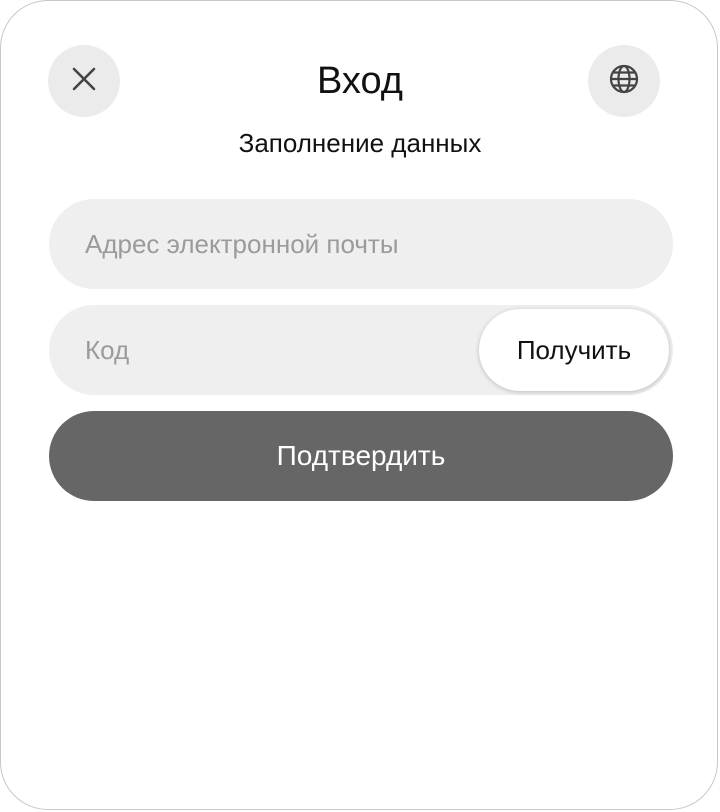 The width and height of the screenshot is (720, 812). What do you see at coordinates (295, 244) in the screenshot?
I see `email-input` at bounding box center [295, 244].